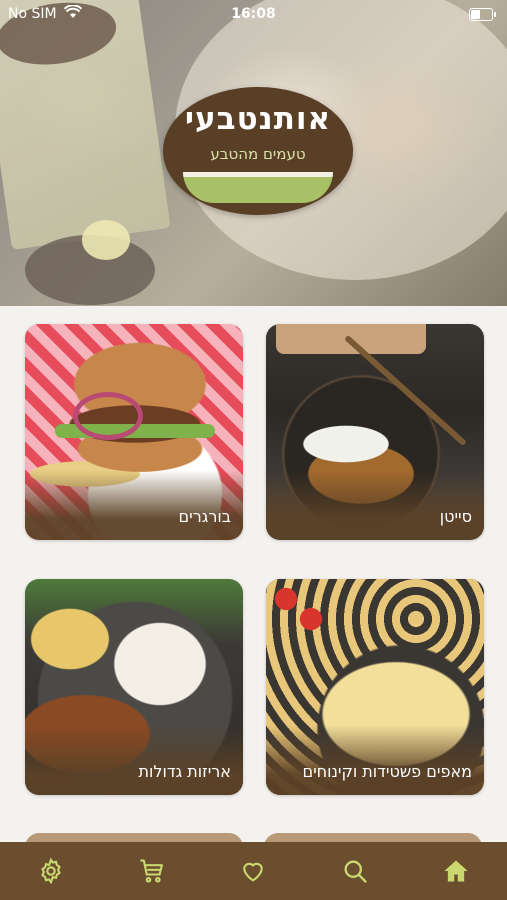 The image size is (507, 900). Describe the element at coordinates (258, 154) in the screenshot. I see `logo-tagline: טעמים מהטבע` at that location.